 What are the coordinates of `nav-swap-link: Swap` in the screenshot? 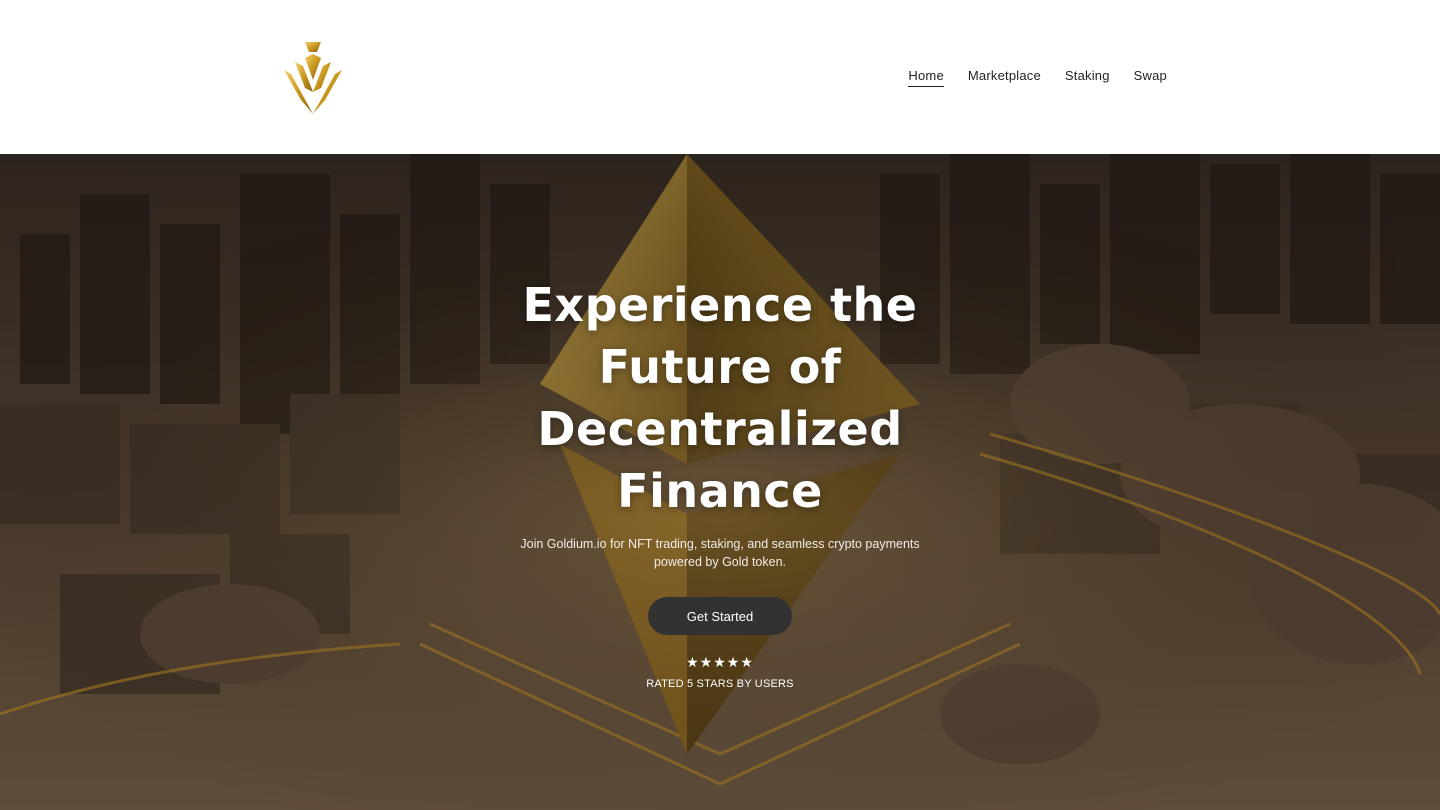 It's located at (1150, 77).